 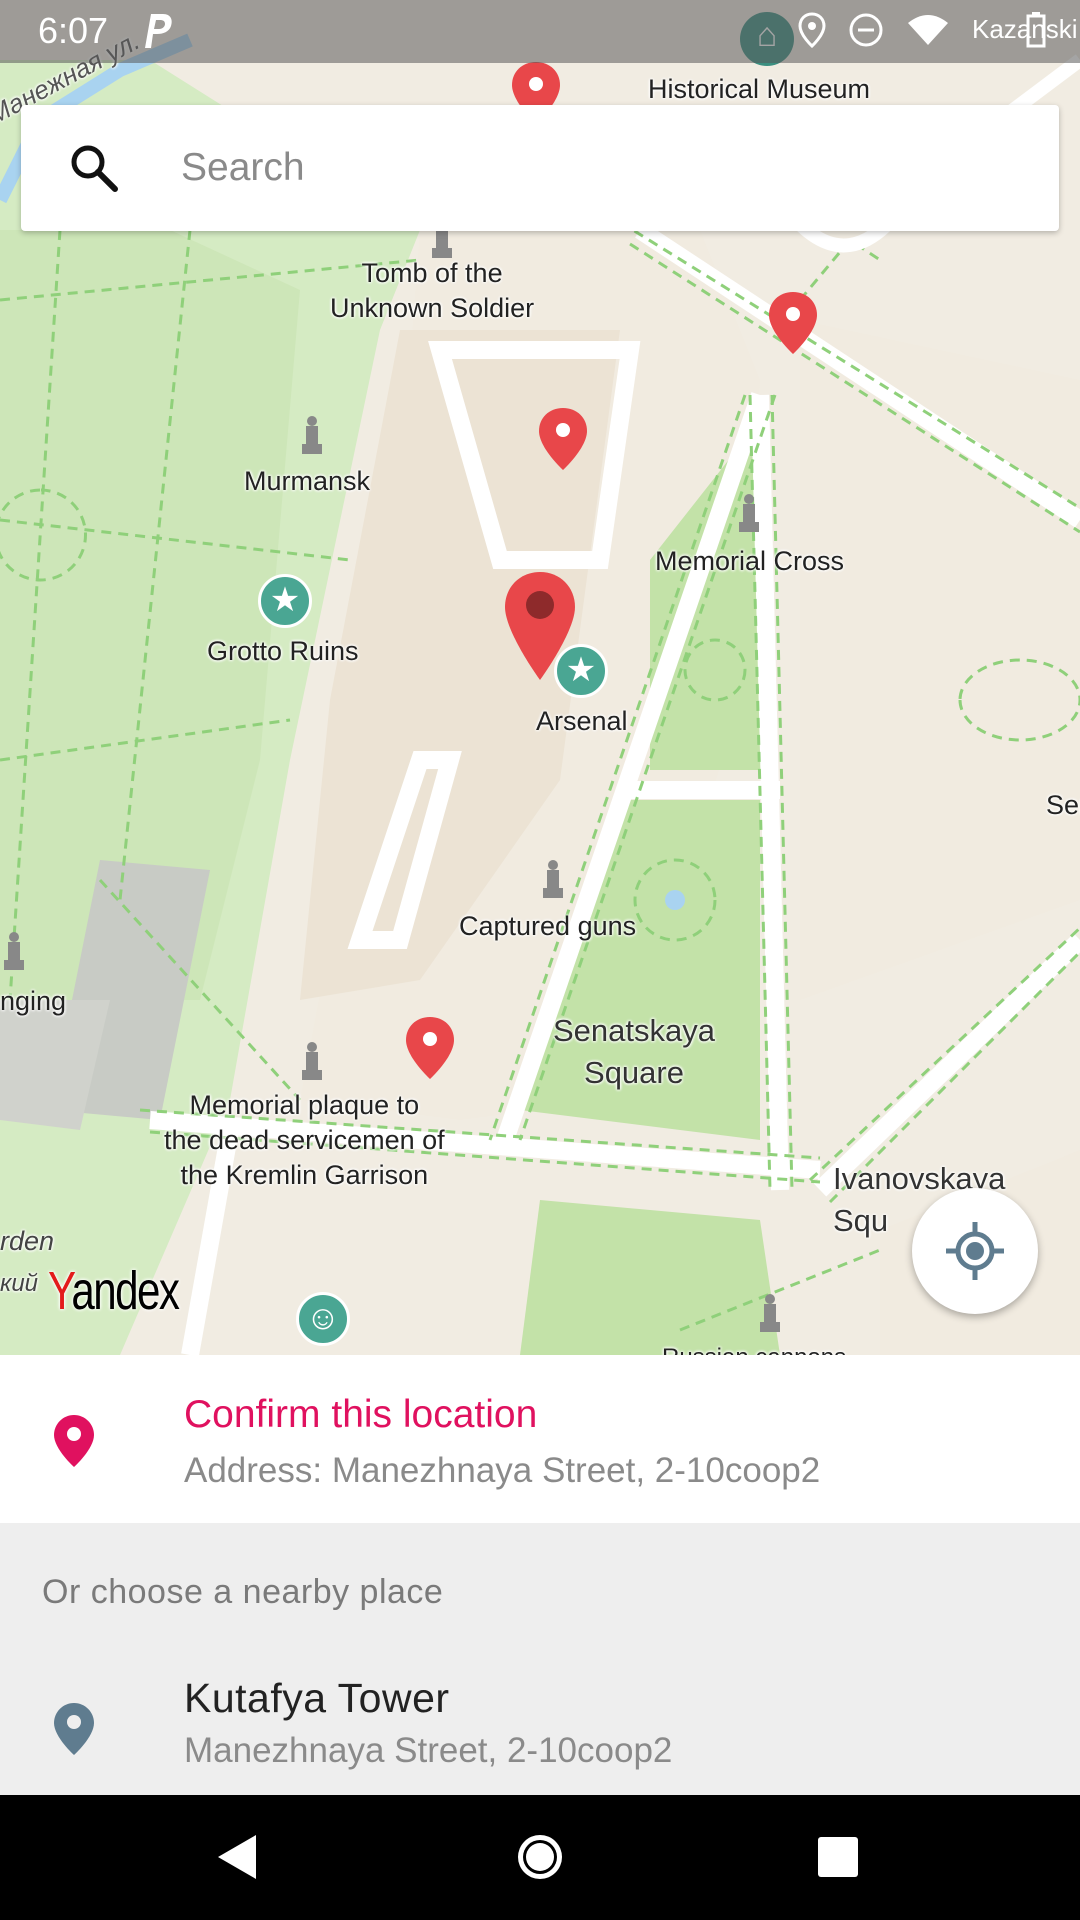 What do you see at coordinates (432, 291) in the screenshot?
I see `map-label-tomb: Tomb of the Unknown Soldier` at bounding box center [432, 291].